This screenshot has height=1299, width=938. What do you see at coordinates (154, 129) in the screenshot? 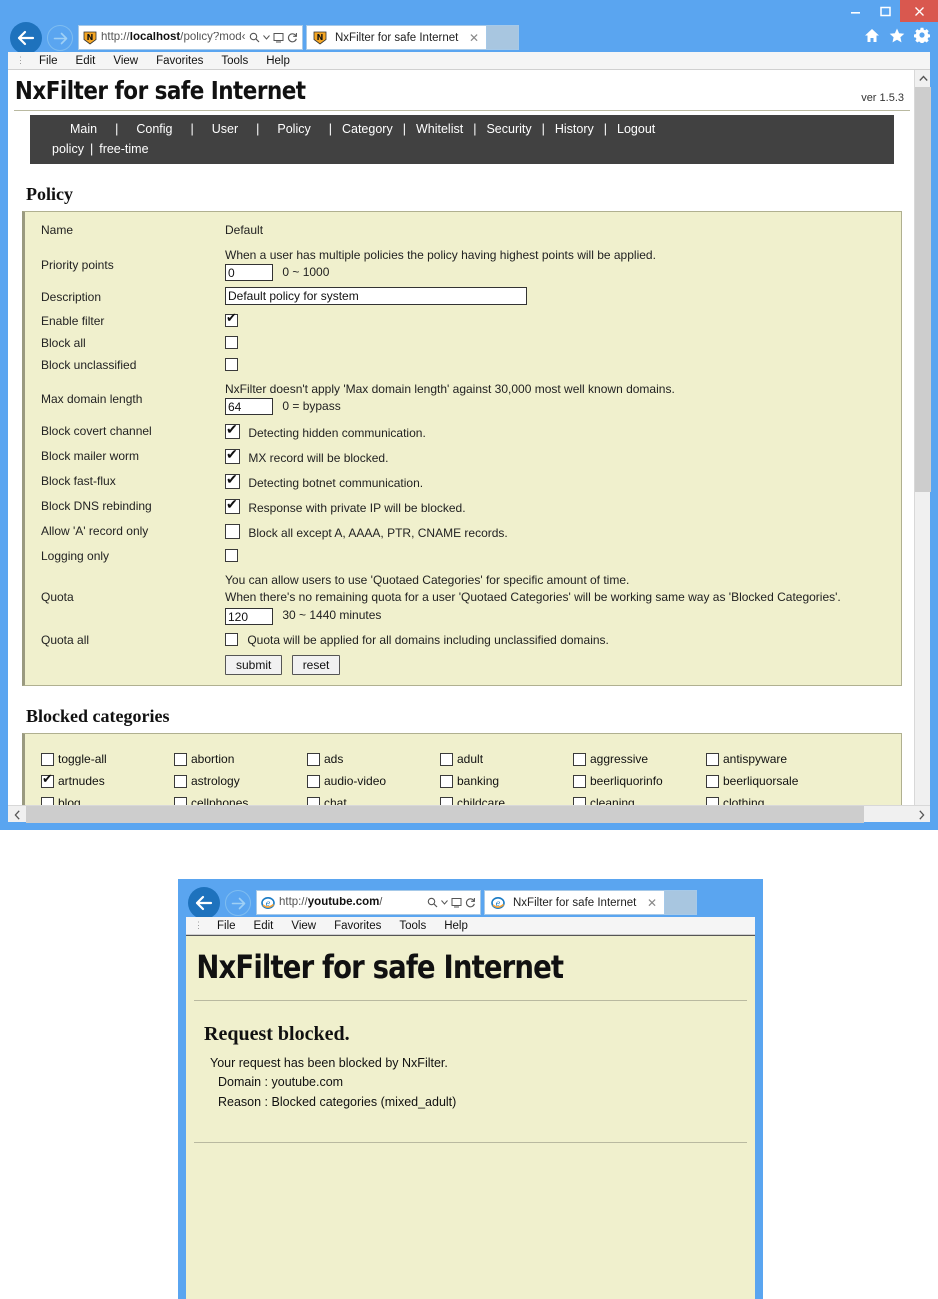
I see `nav-item-config: Config` at bounding box center [154, 129].